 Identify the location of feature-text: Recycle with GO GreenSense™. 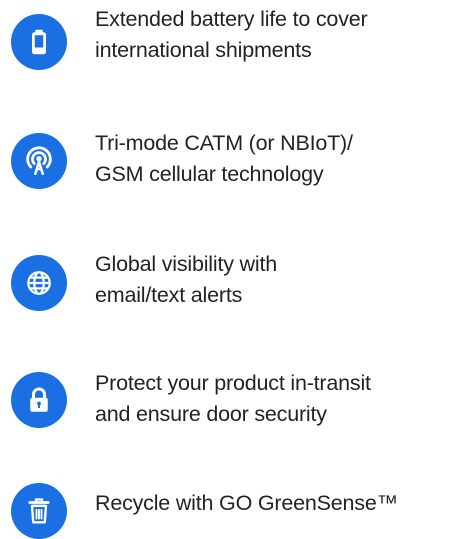
(246, 503).